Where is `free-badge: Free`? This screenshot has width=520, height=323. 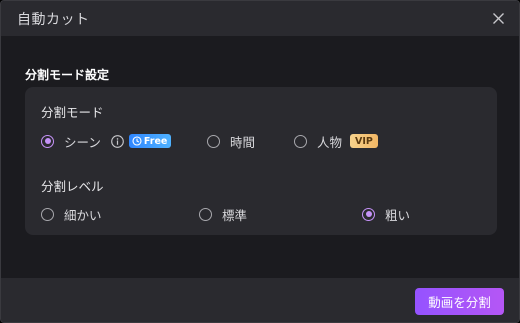
free-badge: Free is located at coordinates (150, 141).